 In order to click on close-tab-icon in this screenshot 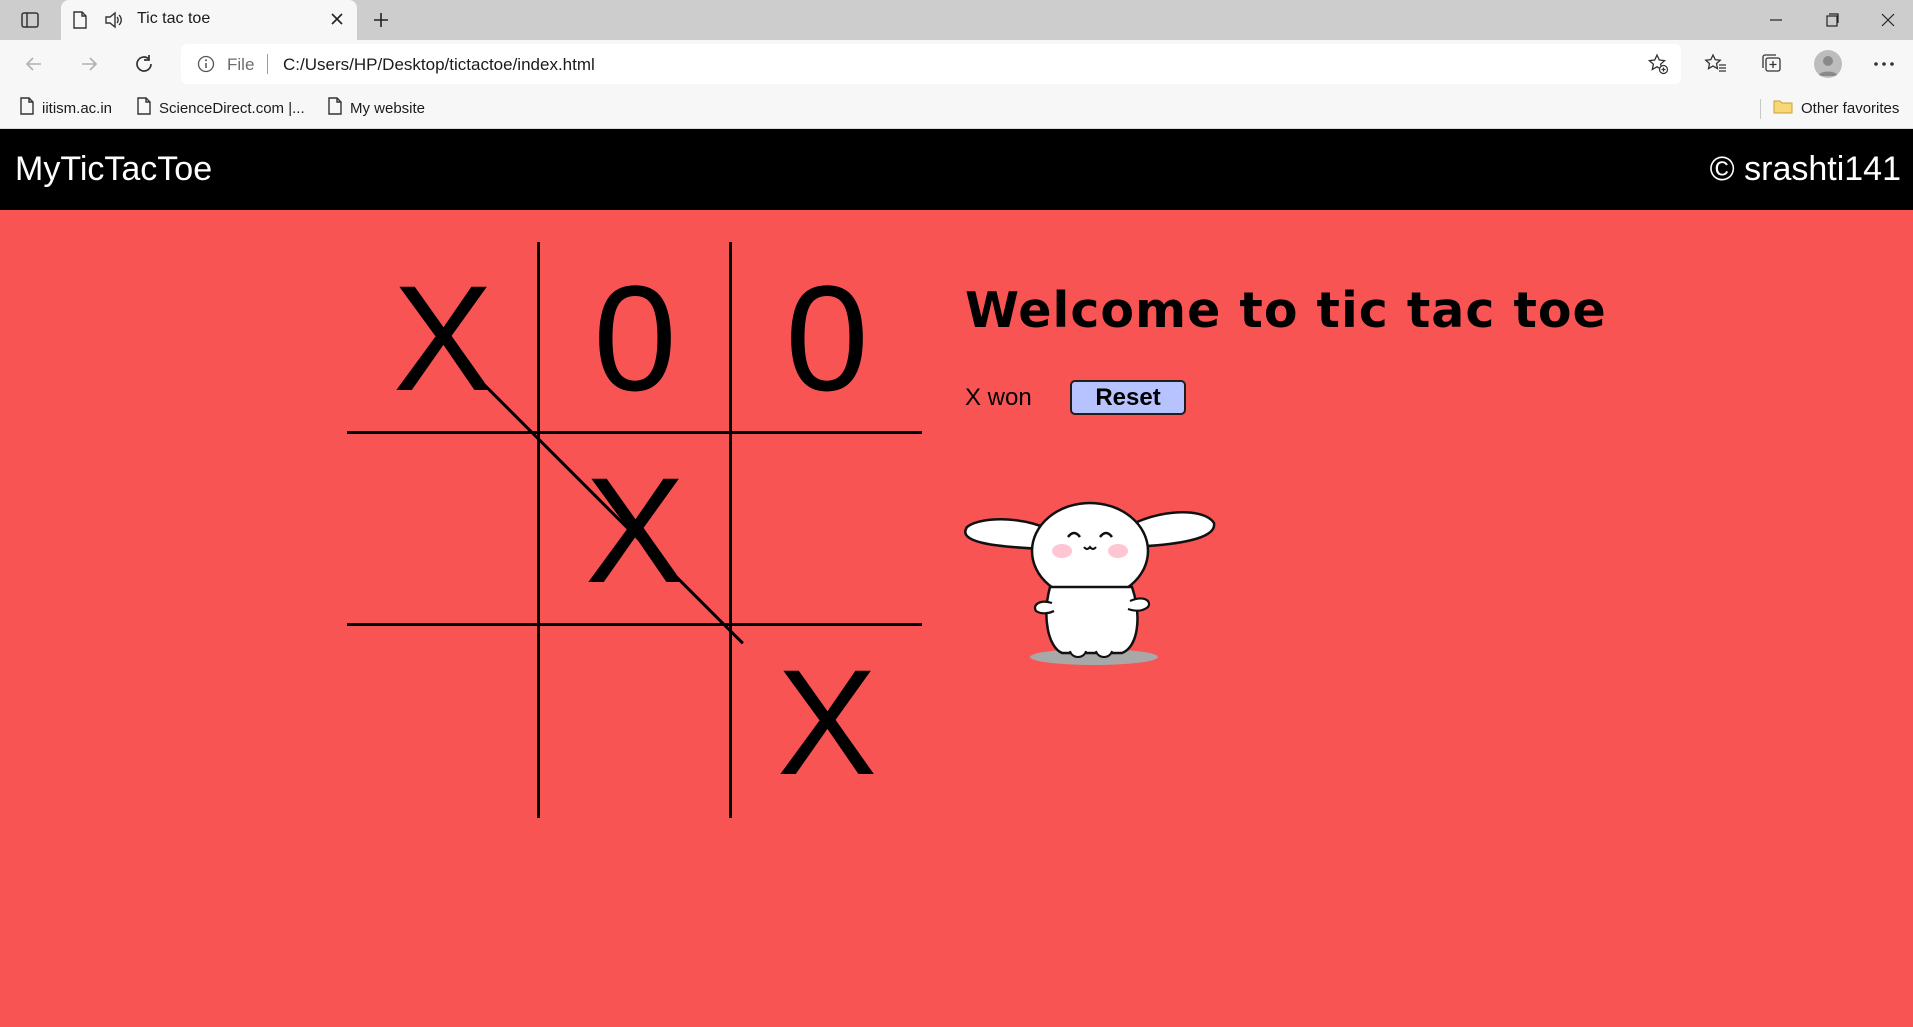, I will do `click(337, 21)`.